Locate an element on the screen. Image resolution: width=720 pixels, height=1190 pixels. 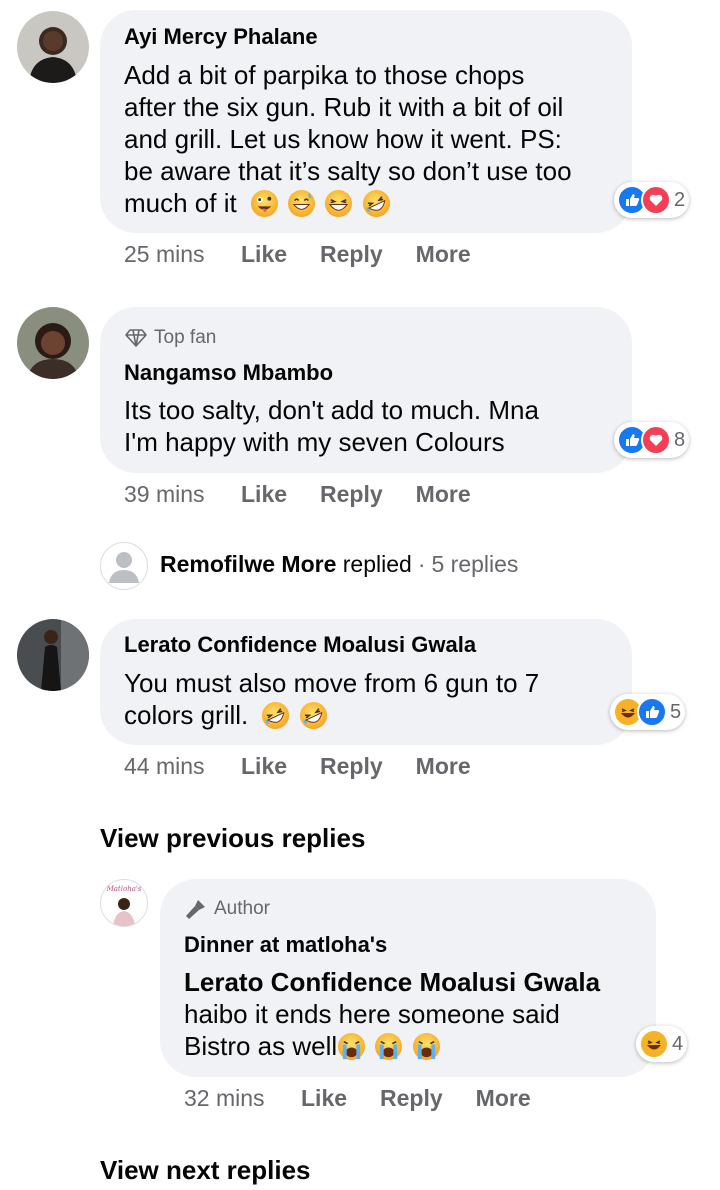
replies-summary-link: Remofilwe More replied · 5 replies is located at coordinates (339, 564).